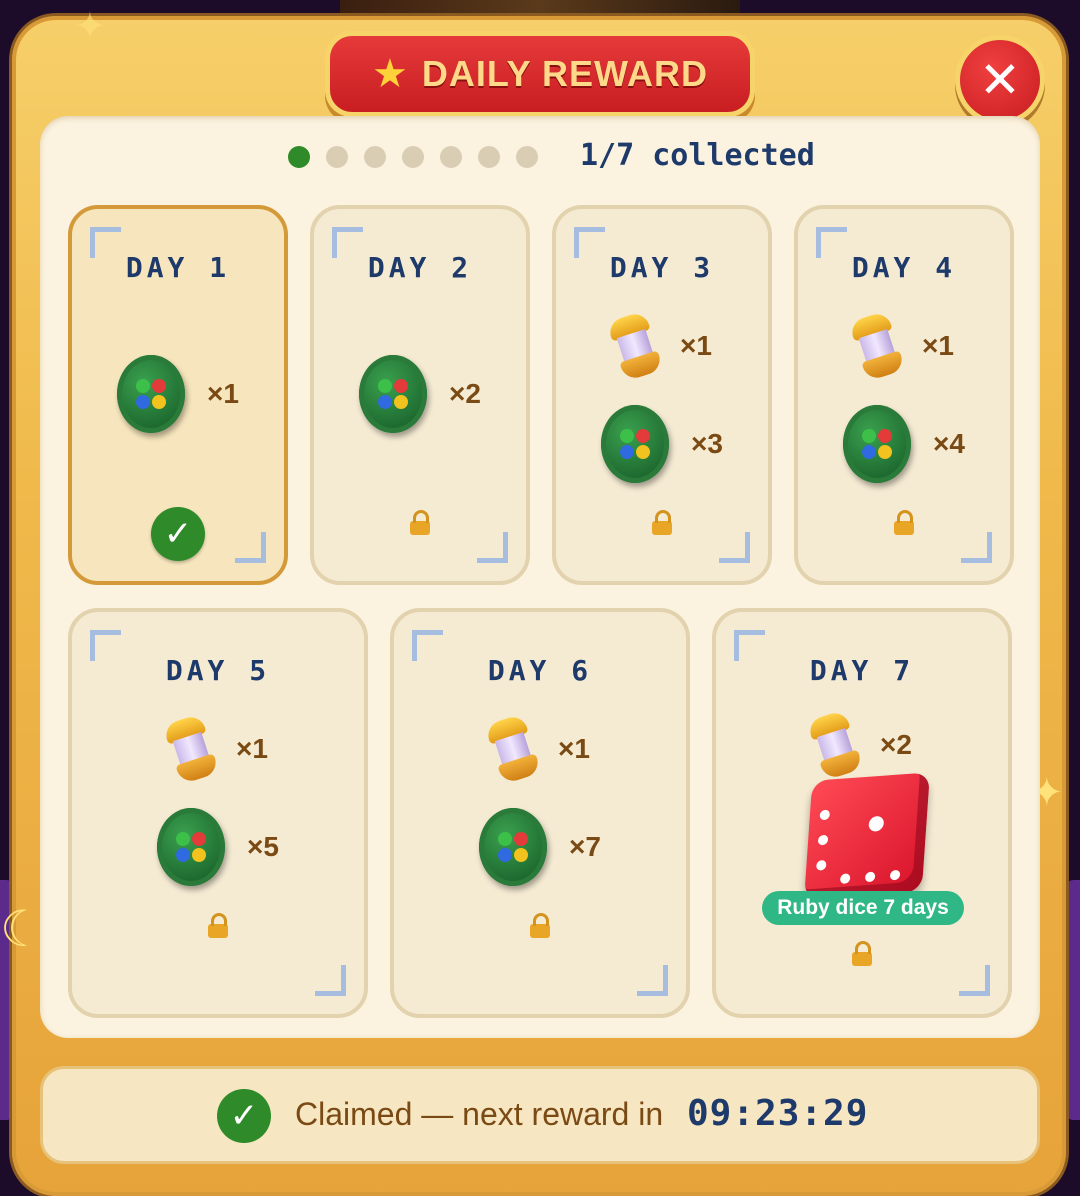 This screenshot has width=1080, height=1196. What do you see at coordinates (867, 836) in the screenshot?
I see `ruby-dice-icon` at bounding box center [867, 836].